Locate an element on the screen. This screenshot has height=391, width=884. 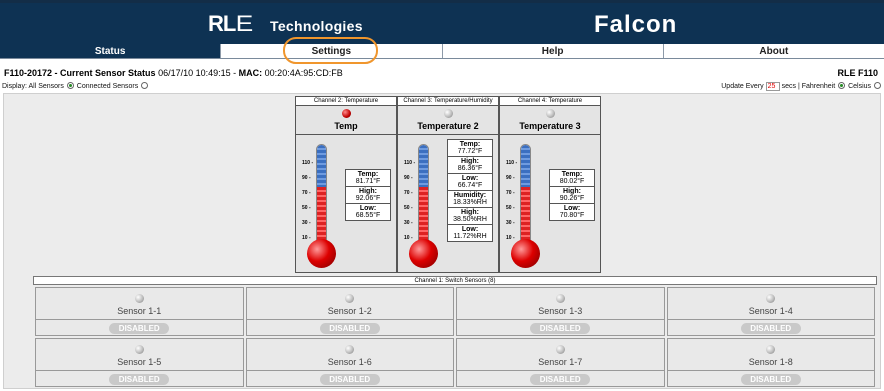
high-value: 92.06°F is located at coordinates (368, 198).